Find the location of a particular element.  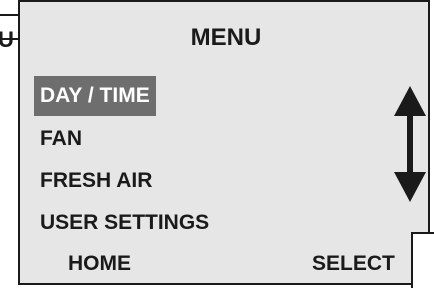

menu-item-user-settings: USER SETTINGS is located at coordinates (124, 223).